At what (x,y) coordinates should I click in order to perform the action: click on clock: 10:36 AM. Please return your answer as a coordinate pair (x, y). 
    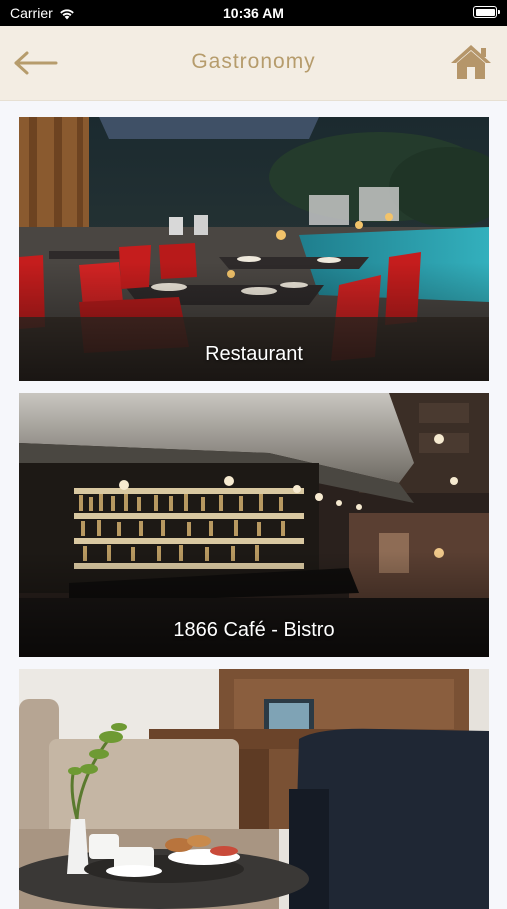
    Looking at the image, I should click on (253, 13).